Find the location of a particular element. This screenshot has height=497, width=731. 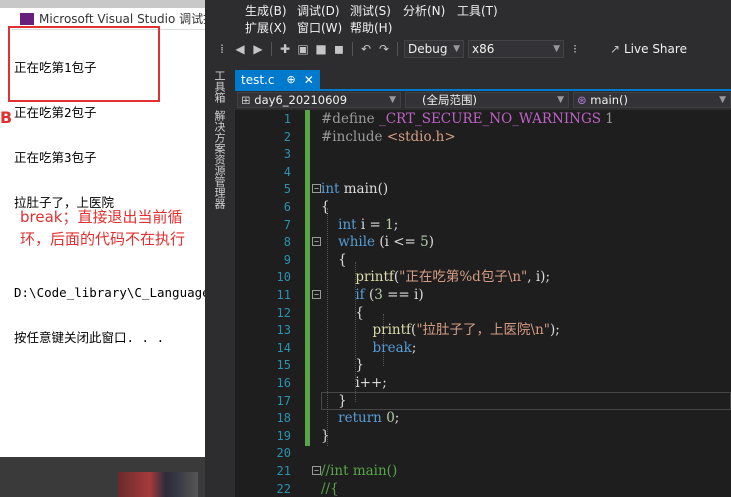

menu-tools: 工具(T) is located at coordinates (477, 11).